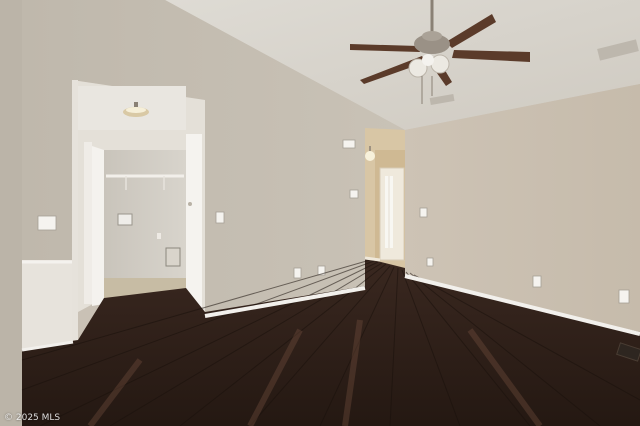 This screenshot has height=426, width=640. Describe the element at coordinates (32, 418) in the screenshot. I see `photo-watermark: © 2025 MLS` at that location.